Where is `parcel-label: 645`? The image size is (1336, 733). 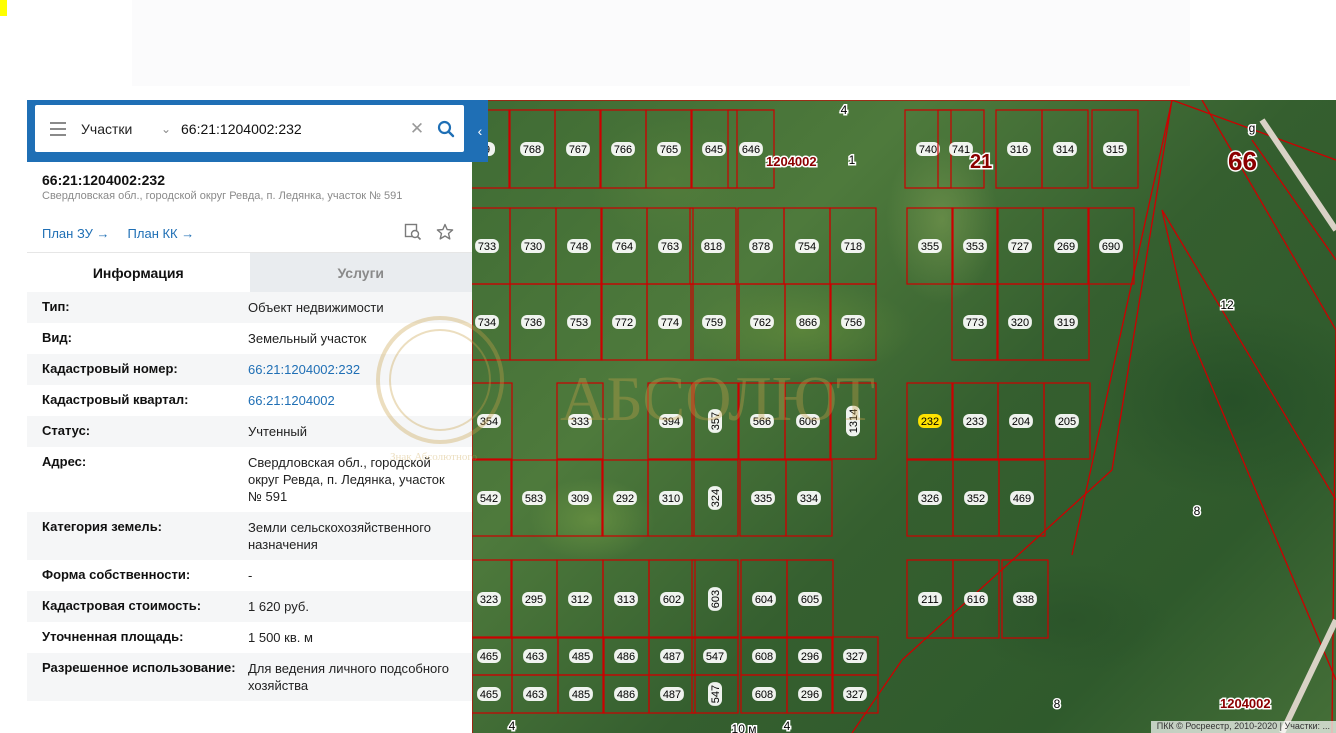 parcel-label: 645 is located at coordinates (714, 149).